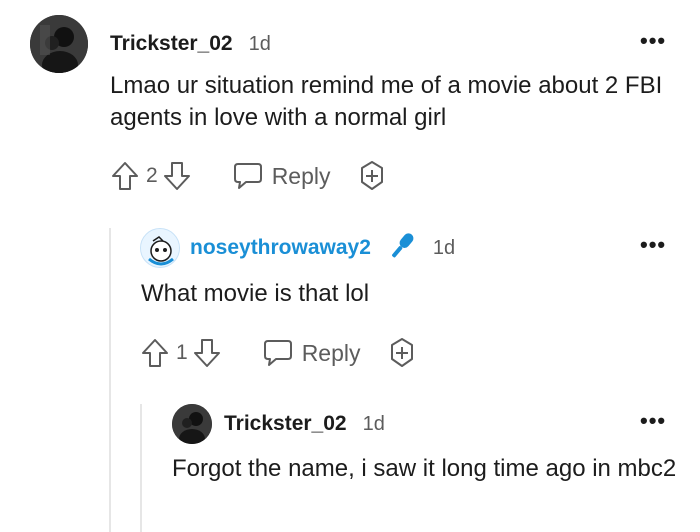 This screenshot has height=532, width=700. Describe the element at coordinates (402, 248) in the screenshot. I see `microphone-icon` at that location.